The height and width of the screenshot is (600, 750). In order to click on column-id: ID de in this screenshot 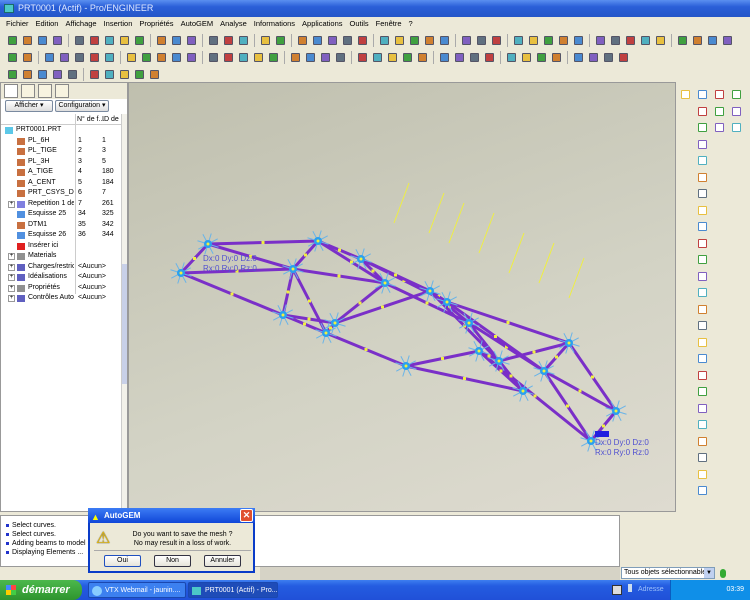, I will do `click(110, 119)`.